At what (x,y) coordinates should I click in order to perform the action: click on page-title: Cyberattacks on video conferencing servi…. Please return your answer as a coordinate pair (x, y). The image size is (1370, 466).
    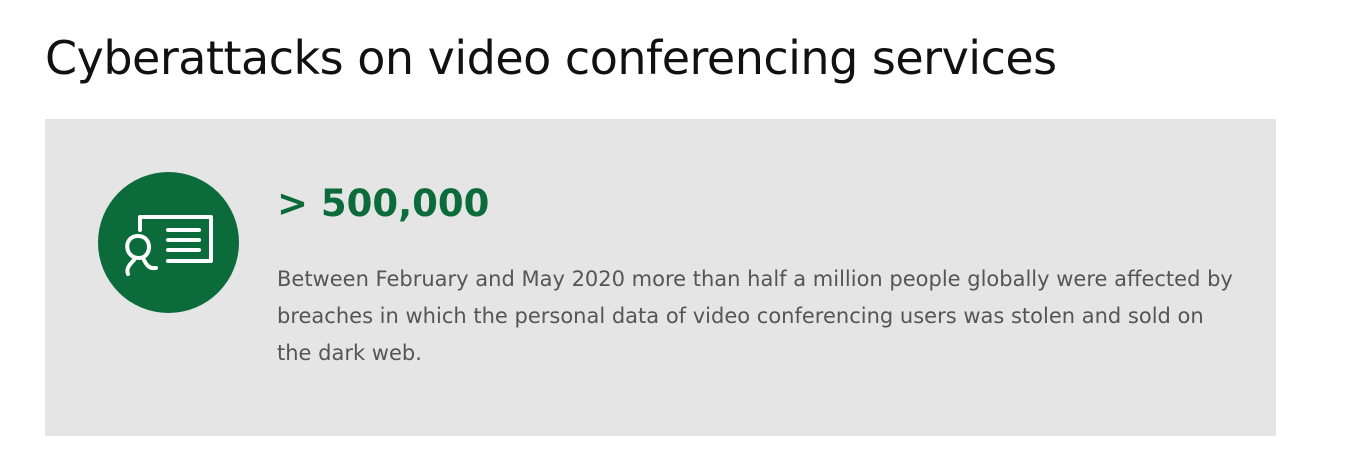
    Looking at the image, I should click on (551, 58).